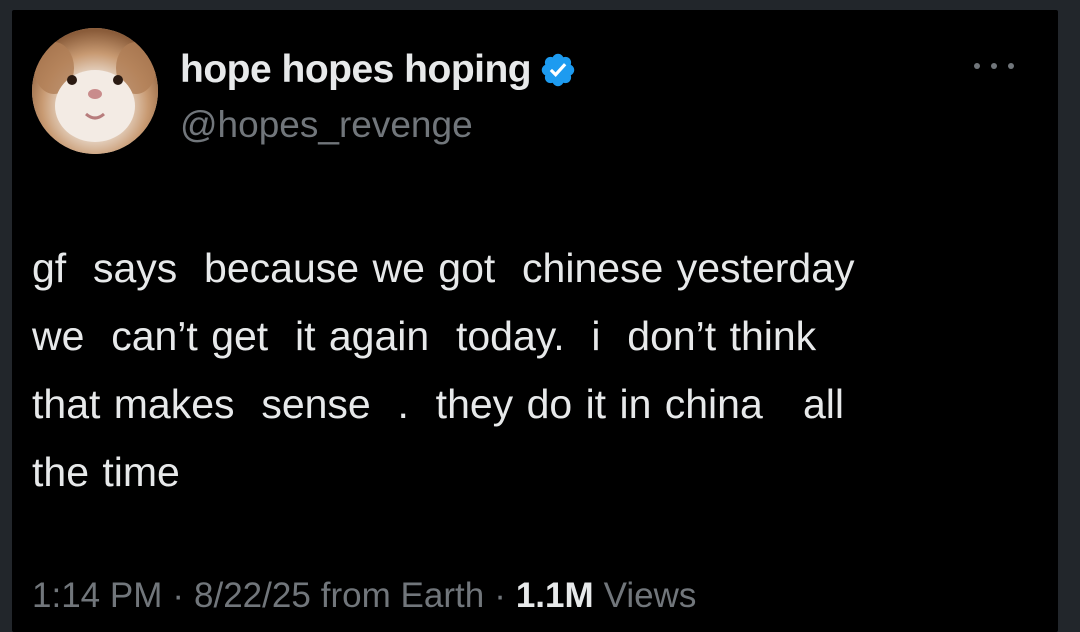 This screenshot has height=632, width=1080. What do you see at coordinates (554, 595) in the screenshot?
I see `views-count: 1.1M` at bounding box center [554, 595].